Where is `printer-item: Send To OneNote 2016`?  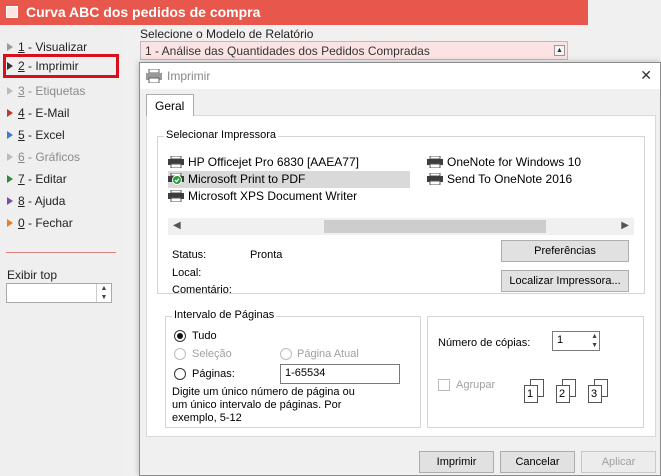 printer-item: Send To OneNote 2016 is located at coordinates (499, 179).